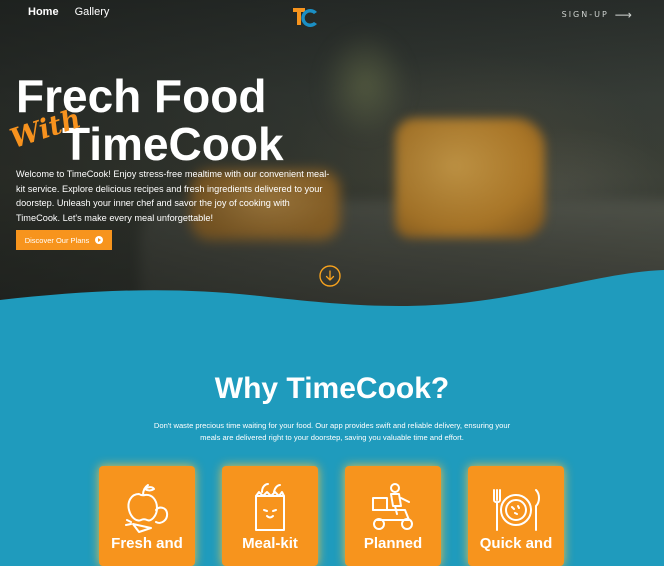 This screenshot has height=566, width=664. I want to click on feature-card-label: Meal-kit, so click(270, 543).